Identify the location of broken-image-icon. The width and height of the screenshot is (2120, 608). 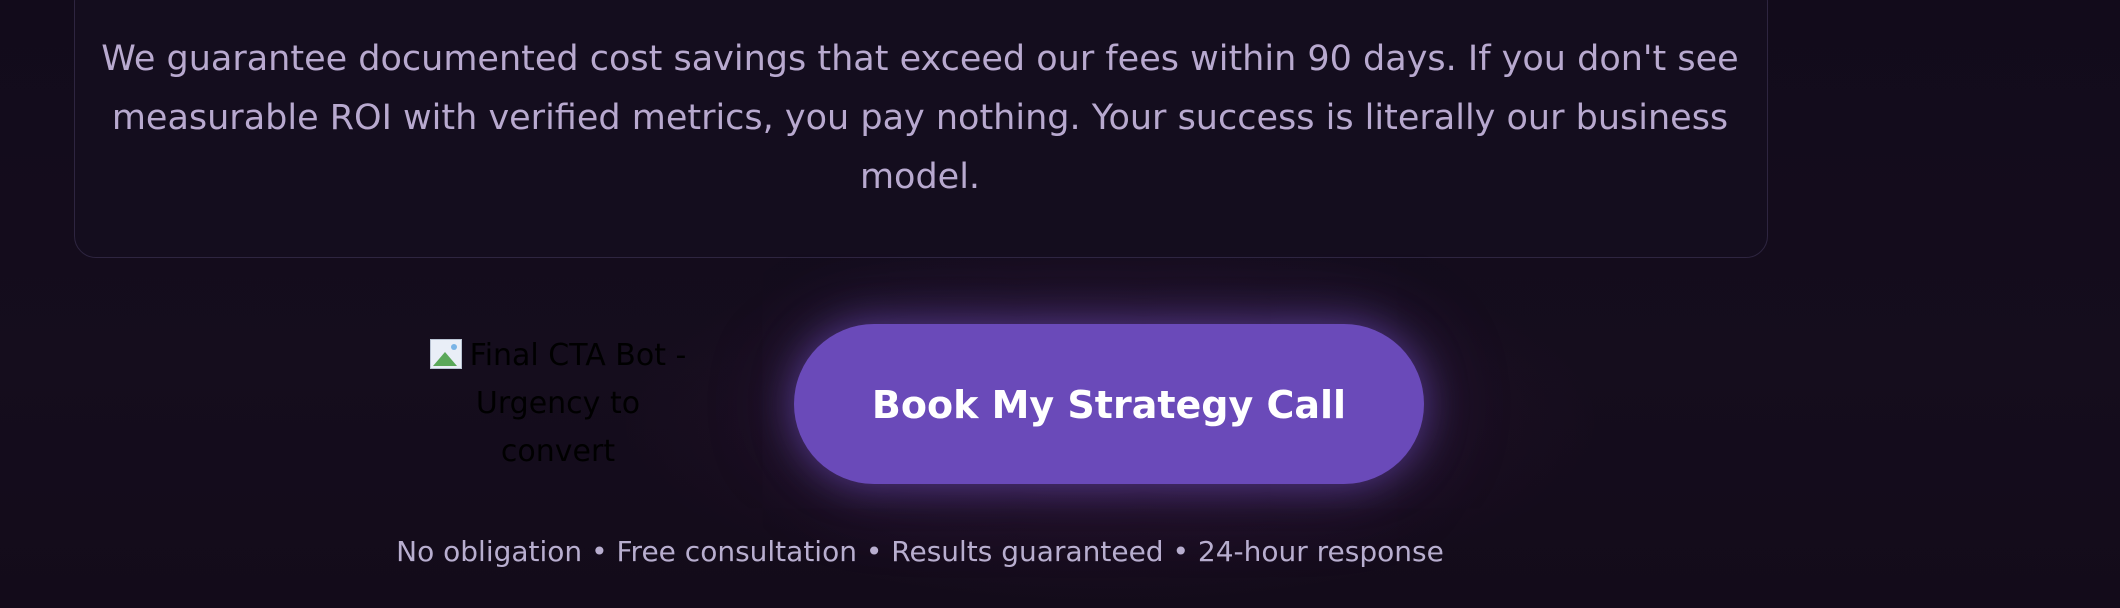
(445, 354).